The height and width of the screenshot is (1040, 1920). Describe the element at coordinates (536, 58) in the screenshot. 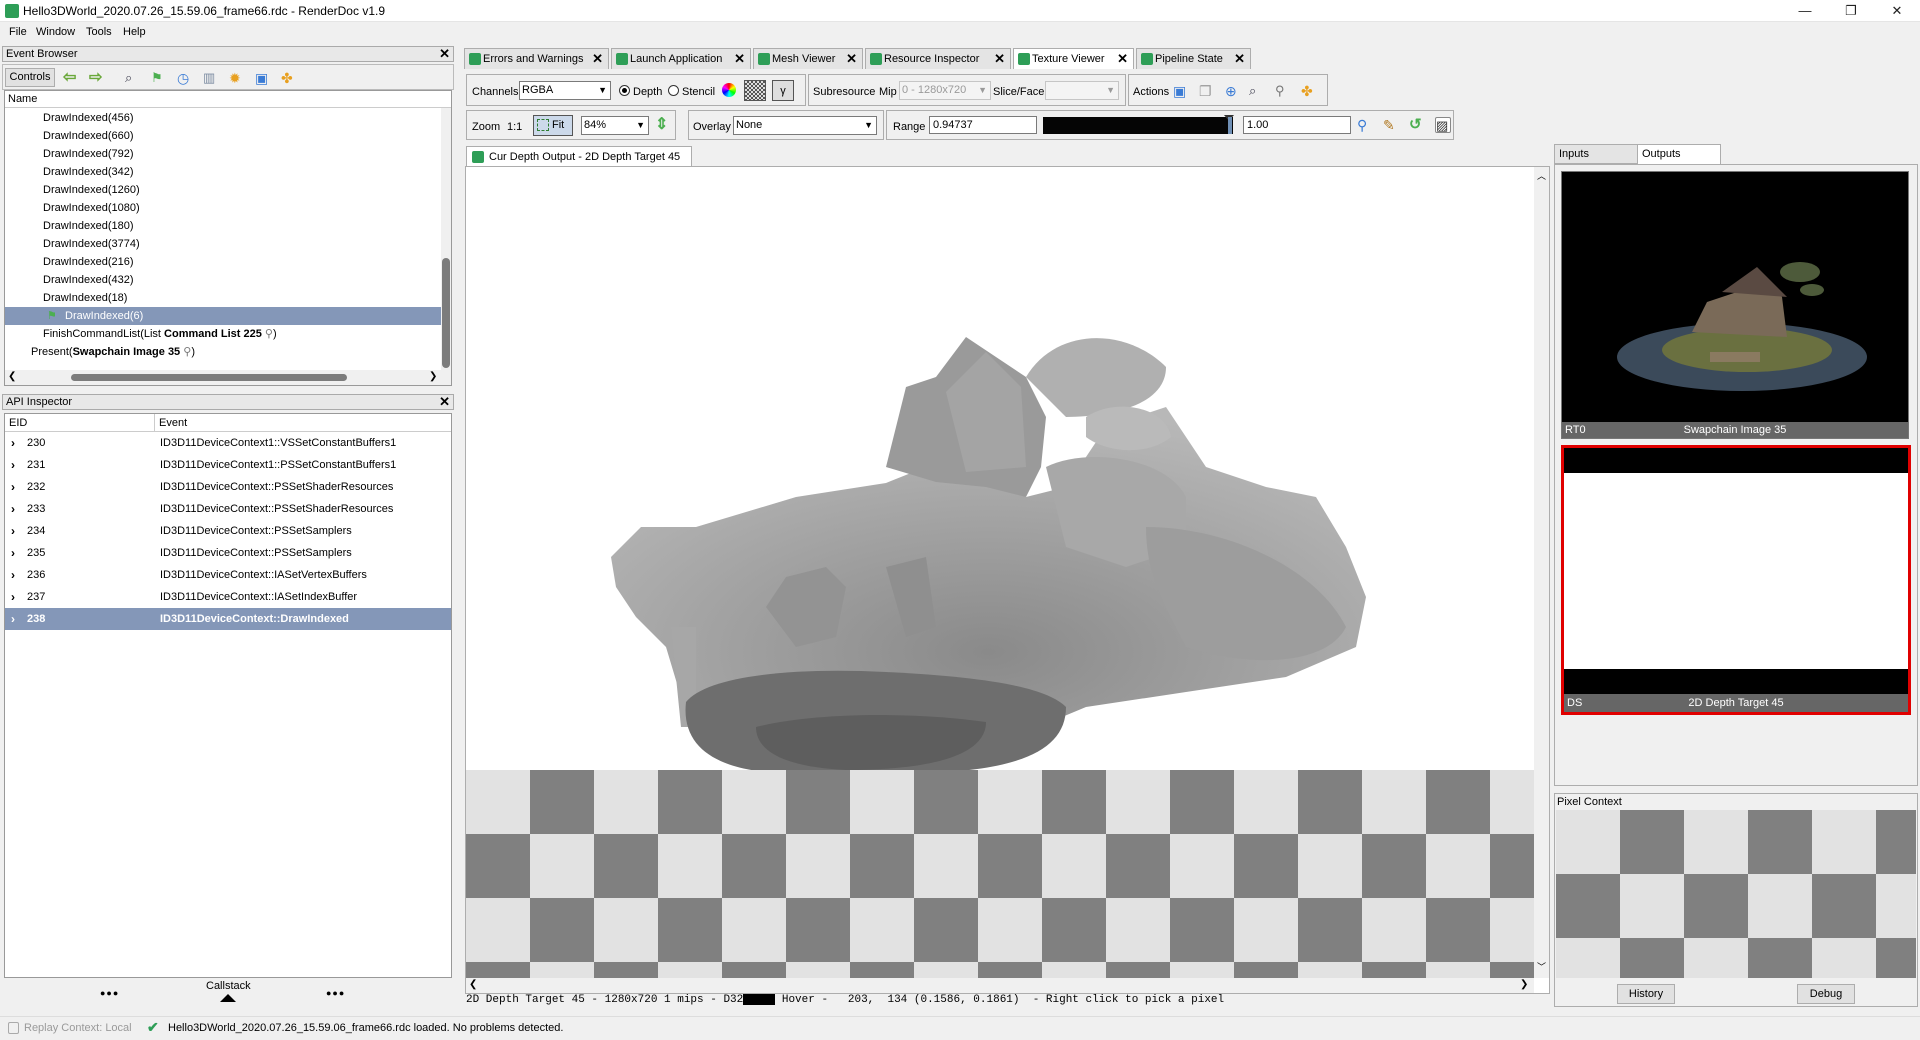

I see `tab-errors-and-warnings: Errors and Warnings ✕` at that location.